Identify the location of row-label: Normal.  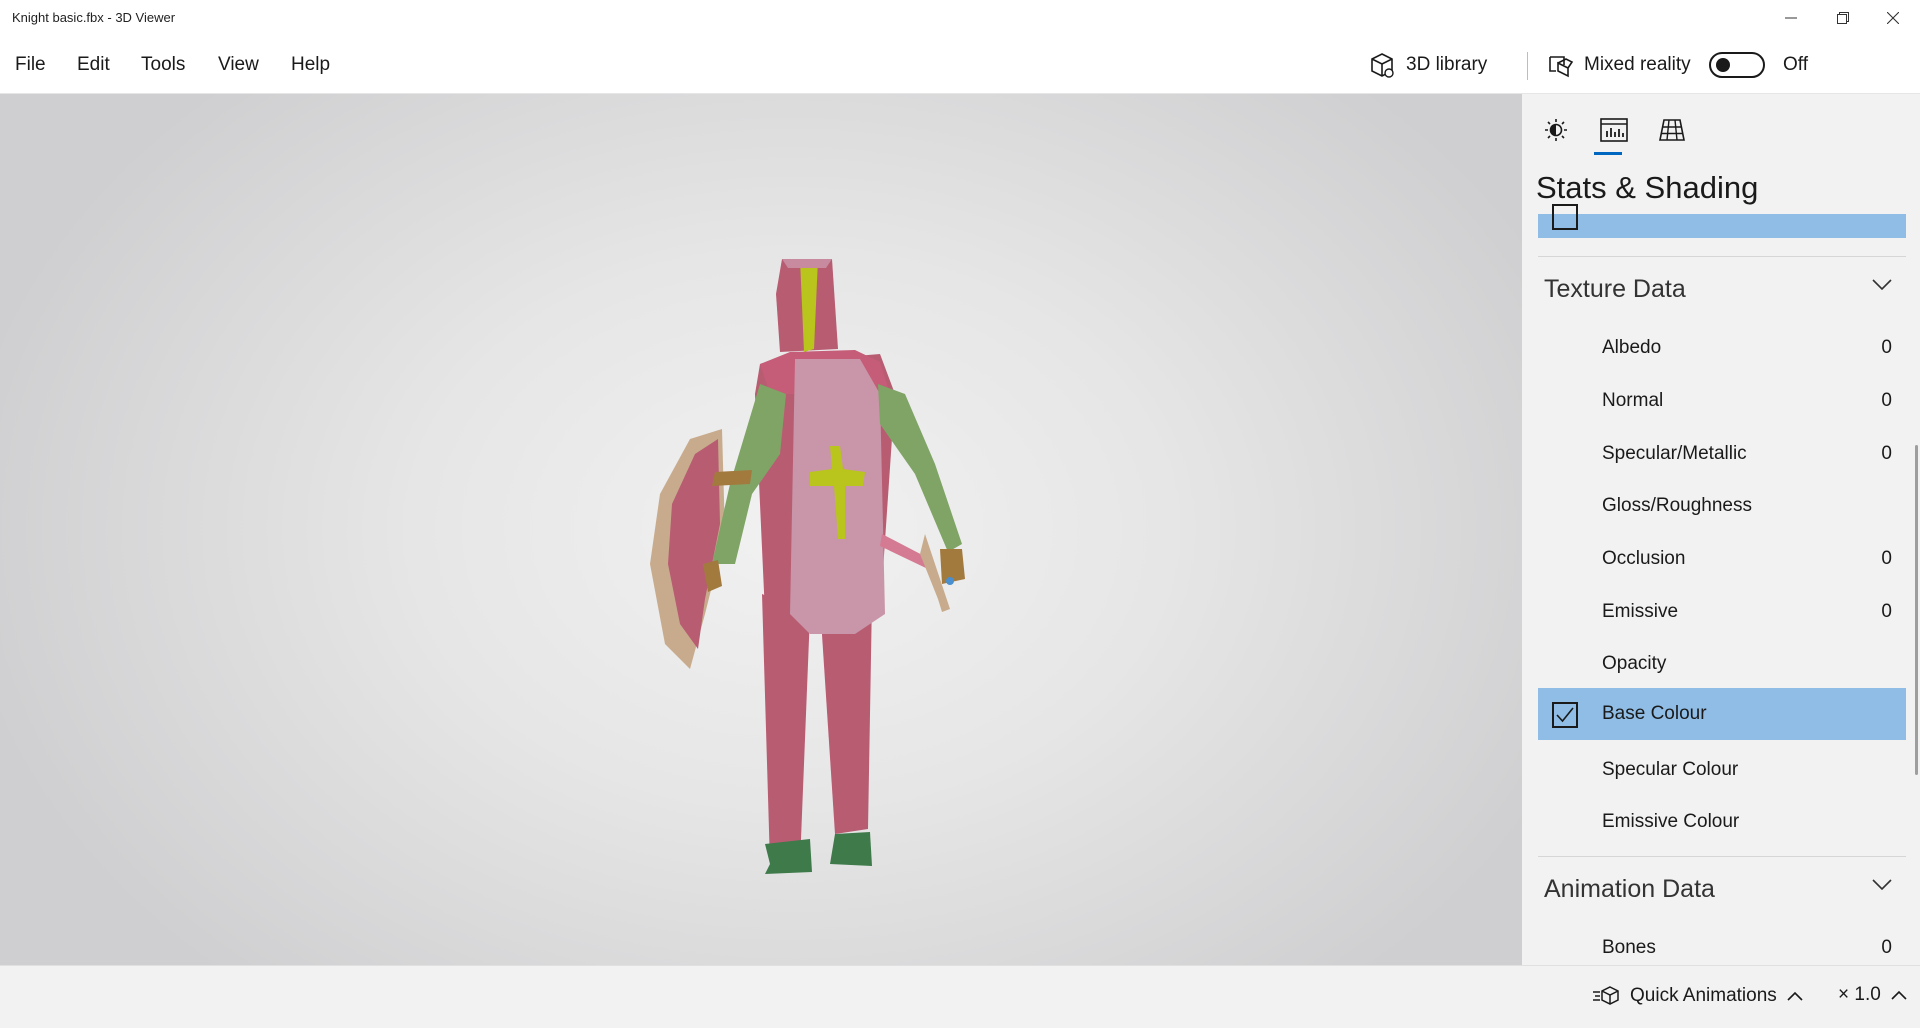
(1633, 400).